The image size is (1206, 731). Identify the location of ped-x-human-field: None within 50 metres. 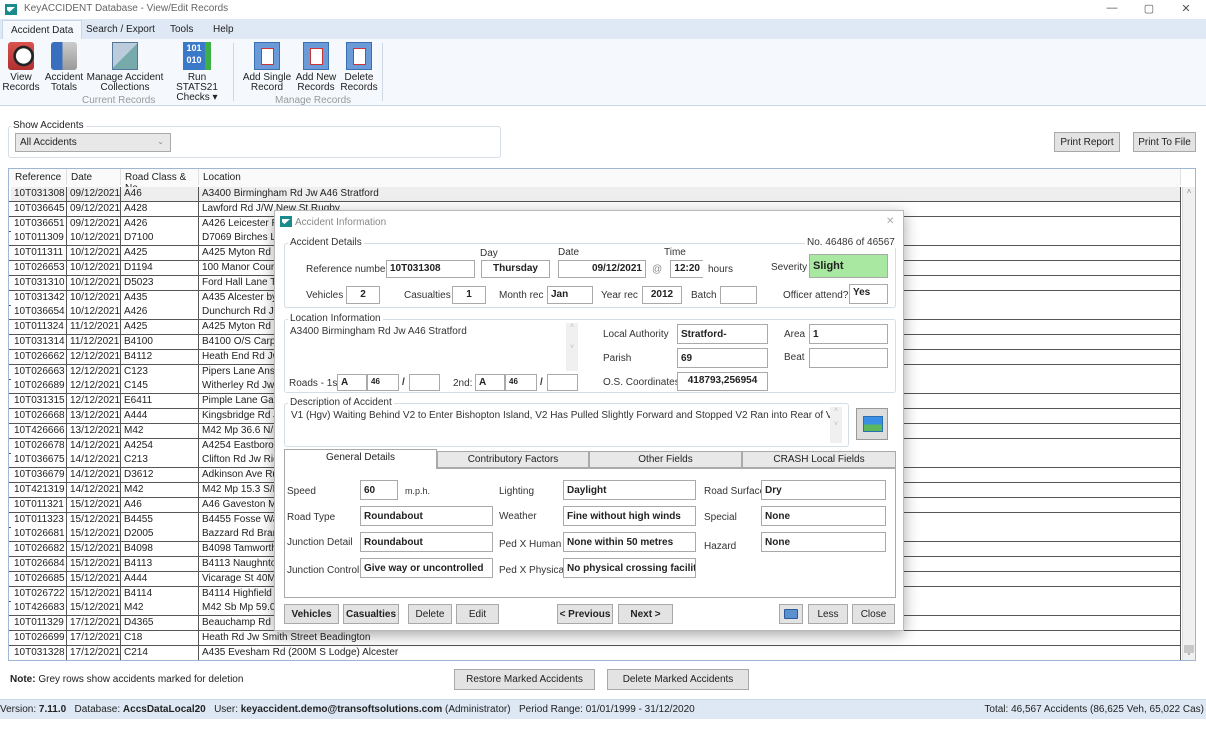
(629, 542).